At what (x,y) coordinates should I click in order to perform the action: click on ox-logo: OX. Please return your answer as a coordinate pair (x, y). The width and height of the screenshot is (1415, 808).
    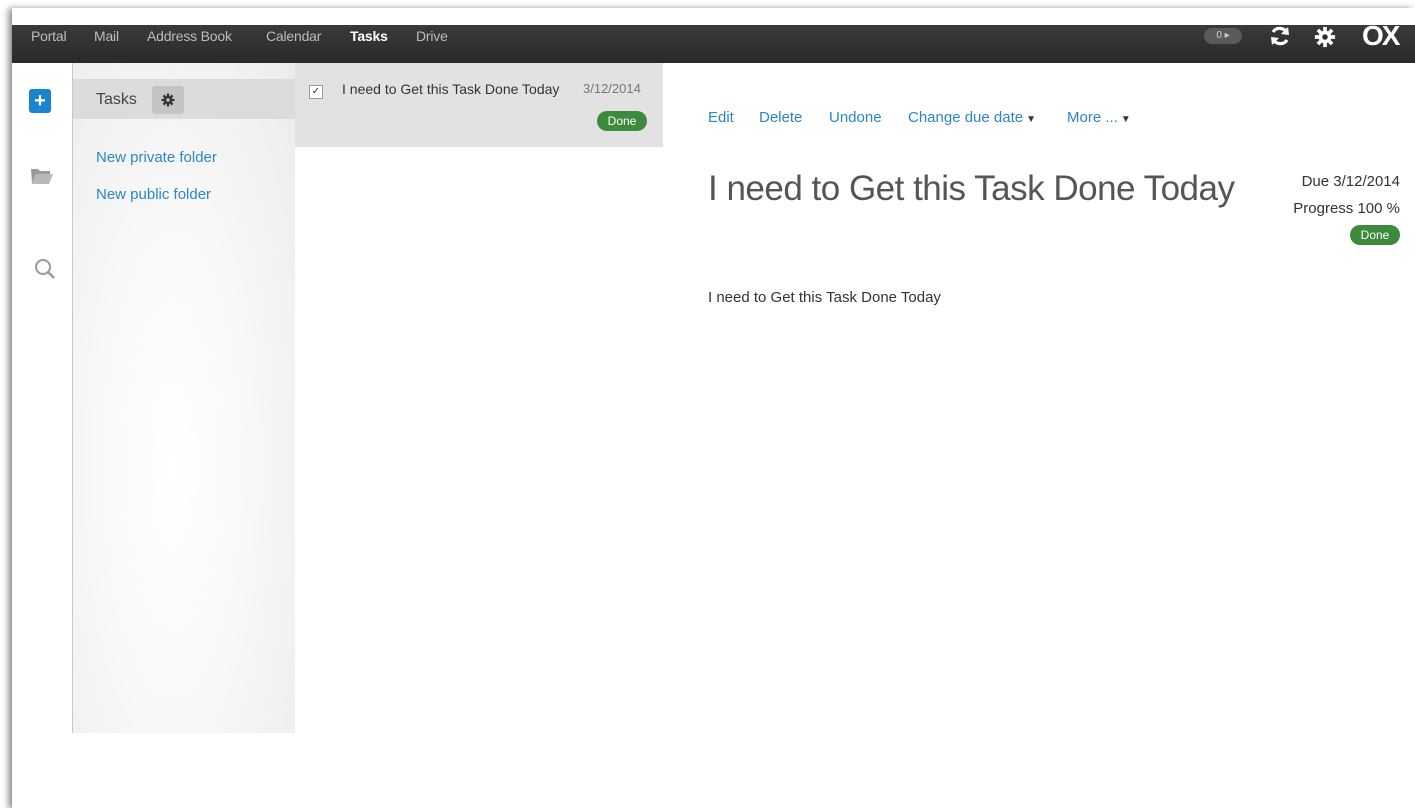
    Looking at the image, I should click on (1381, 35).